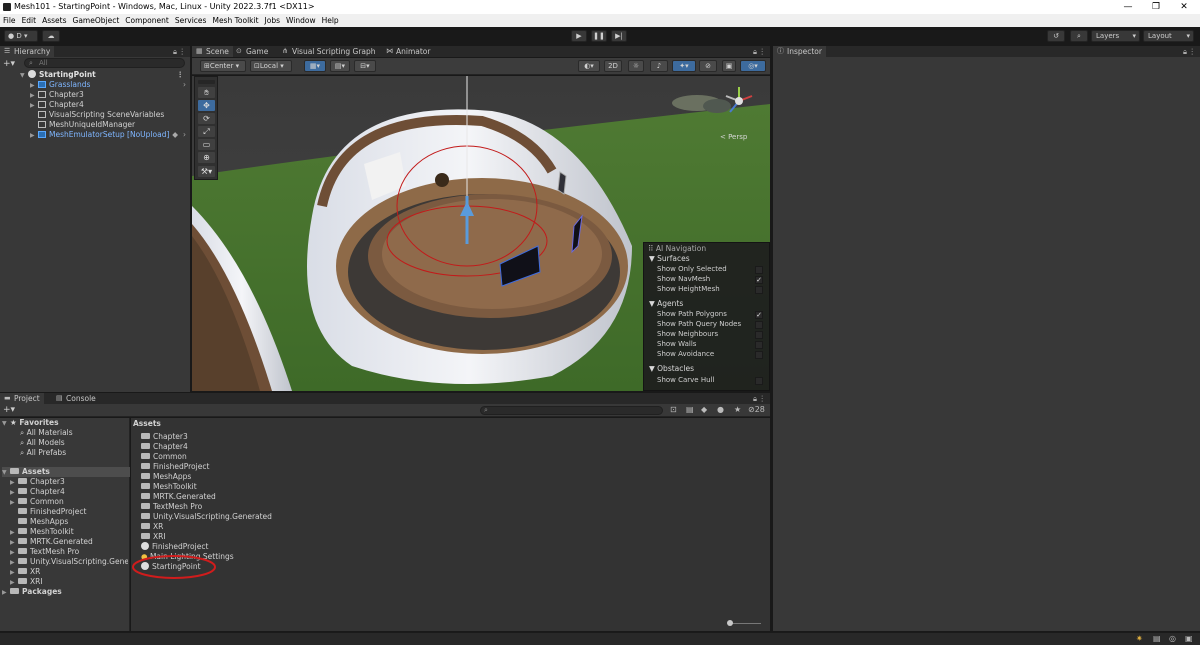 This screenshot has width=1200, height=645. What do you see at coordinates (37, 492) in the screenshot?
I see `tree-item-chapter4: ▶ Chapter4` at bounding box center [37, 492].